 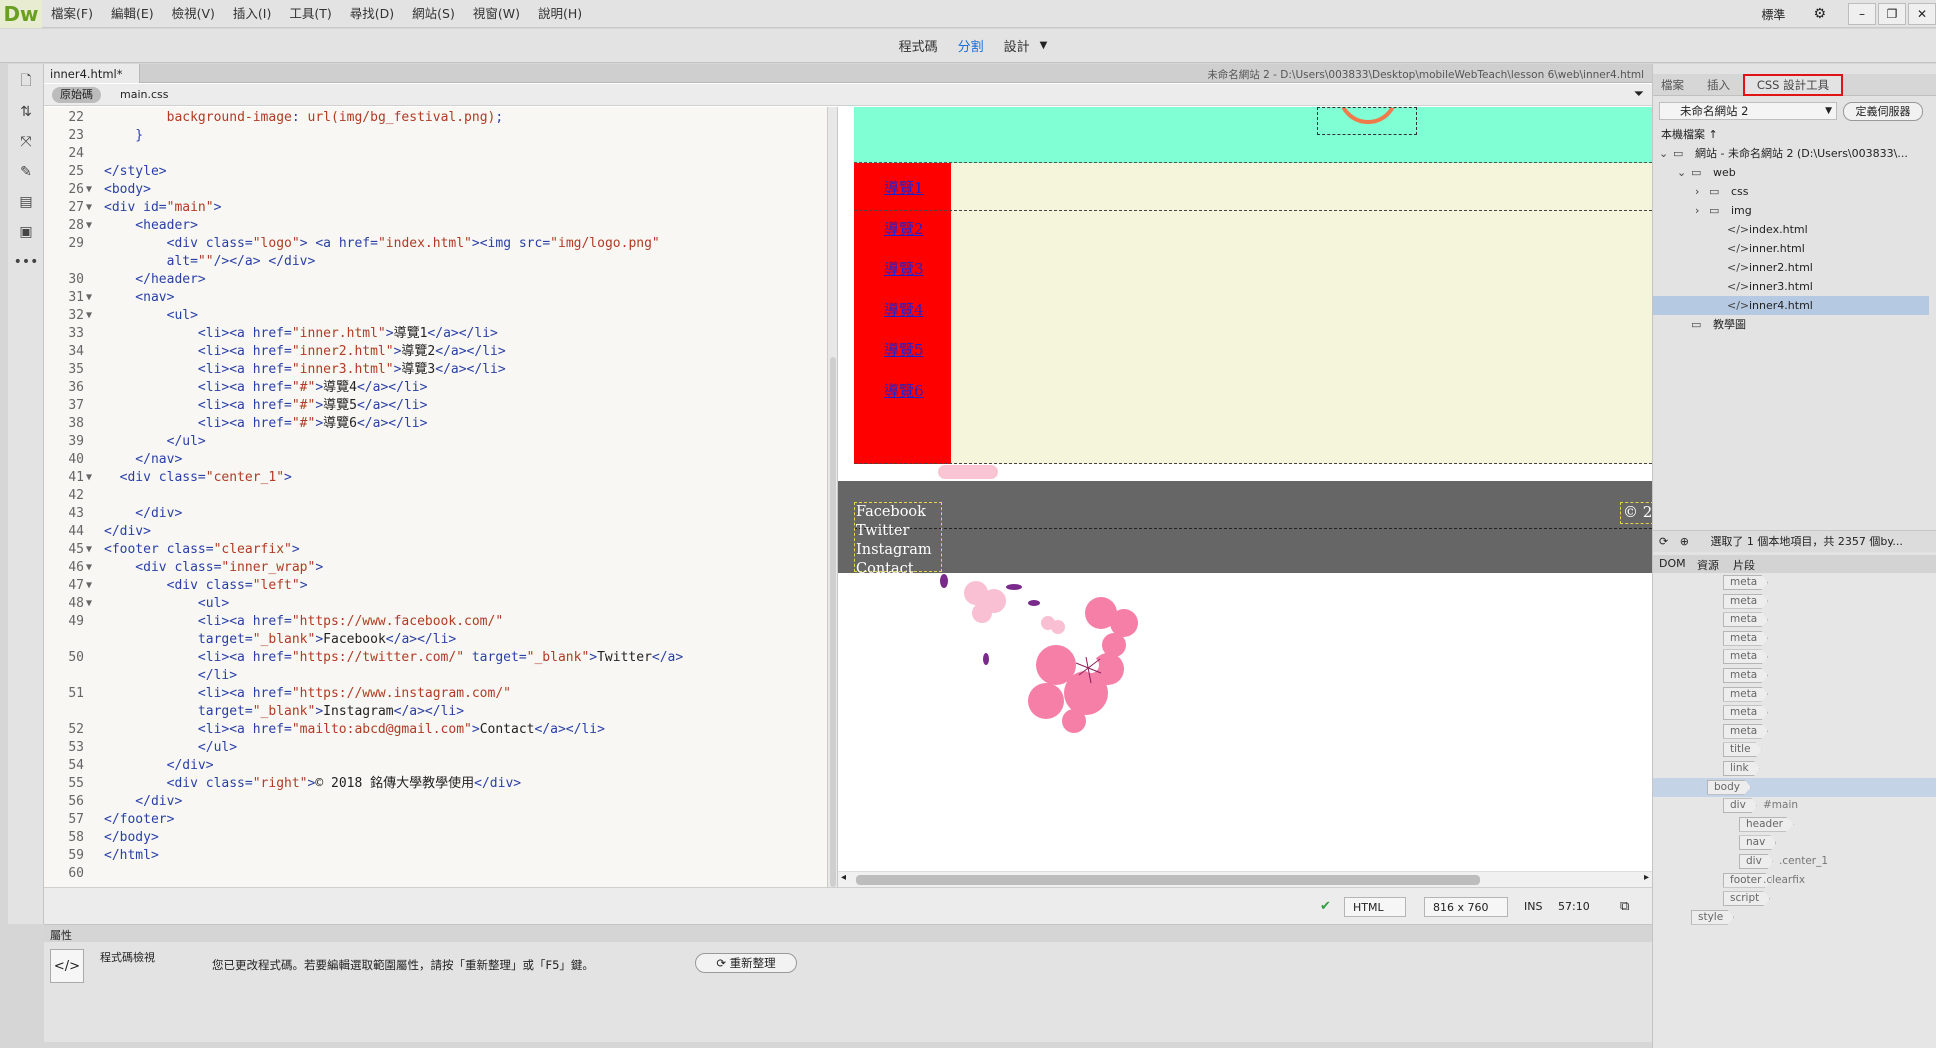 I want to click on chevron-down-icon: ⌄, so click(x=1666, y=153).